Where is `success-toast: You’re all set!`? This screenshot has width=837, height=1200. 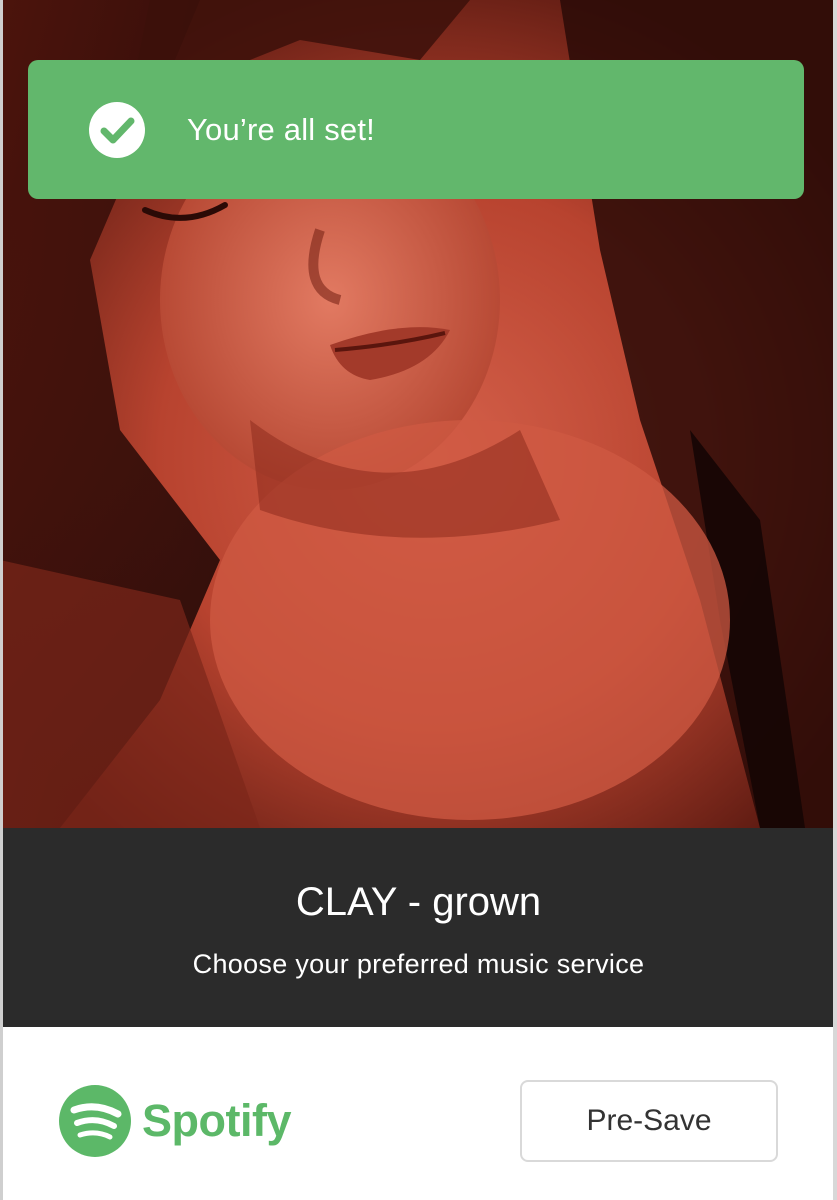 success-toast: You’re all set! is located at coordinates (416, 129).